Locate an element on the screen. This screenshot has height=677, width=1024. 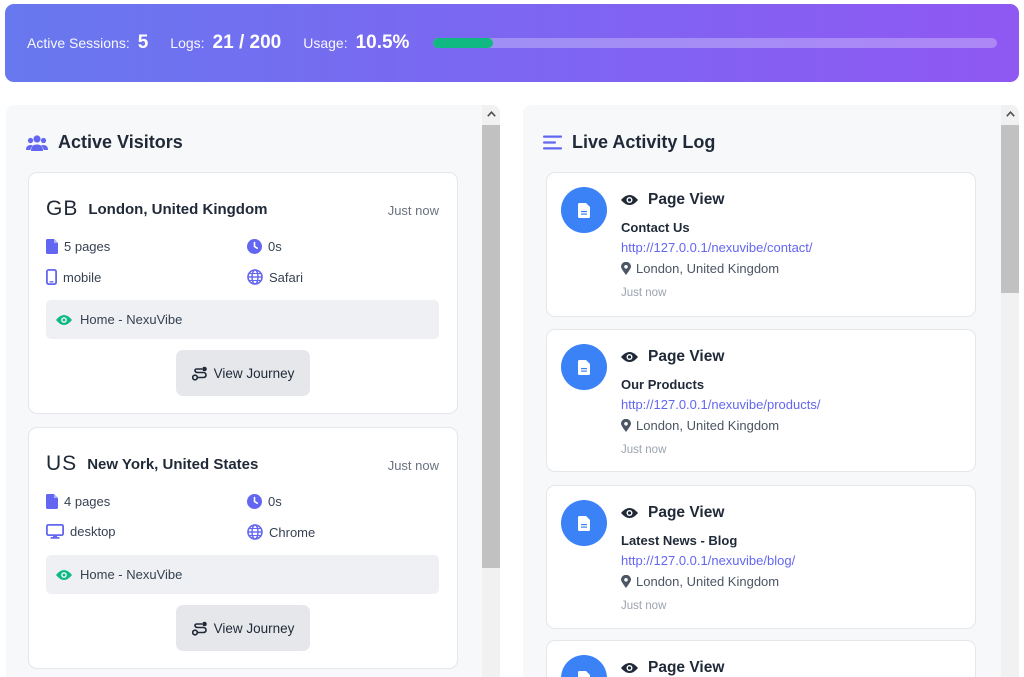
device-type: mobile is located at coordinates (82, 277).